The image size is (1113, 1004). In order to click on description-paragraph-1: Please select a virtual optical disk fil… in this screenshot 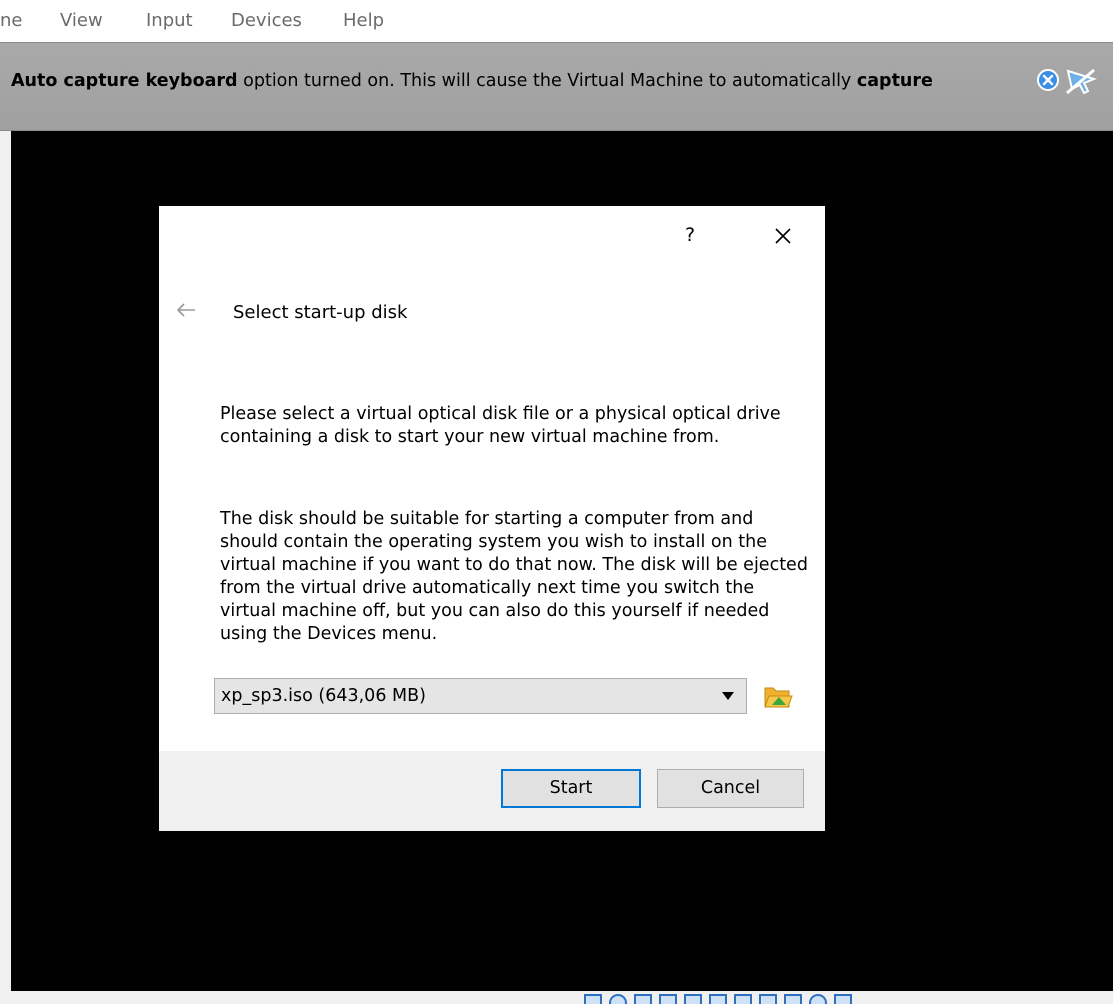, I will do `click(500, 425)`.